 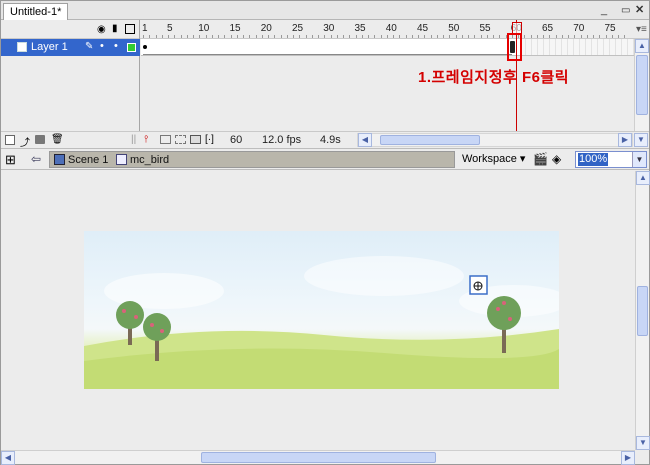 What do you see at coordinates (145, 47) in the screenshot?
I see `keyframe-dot` at bounding box center [145, 47].